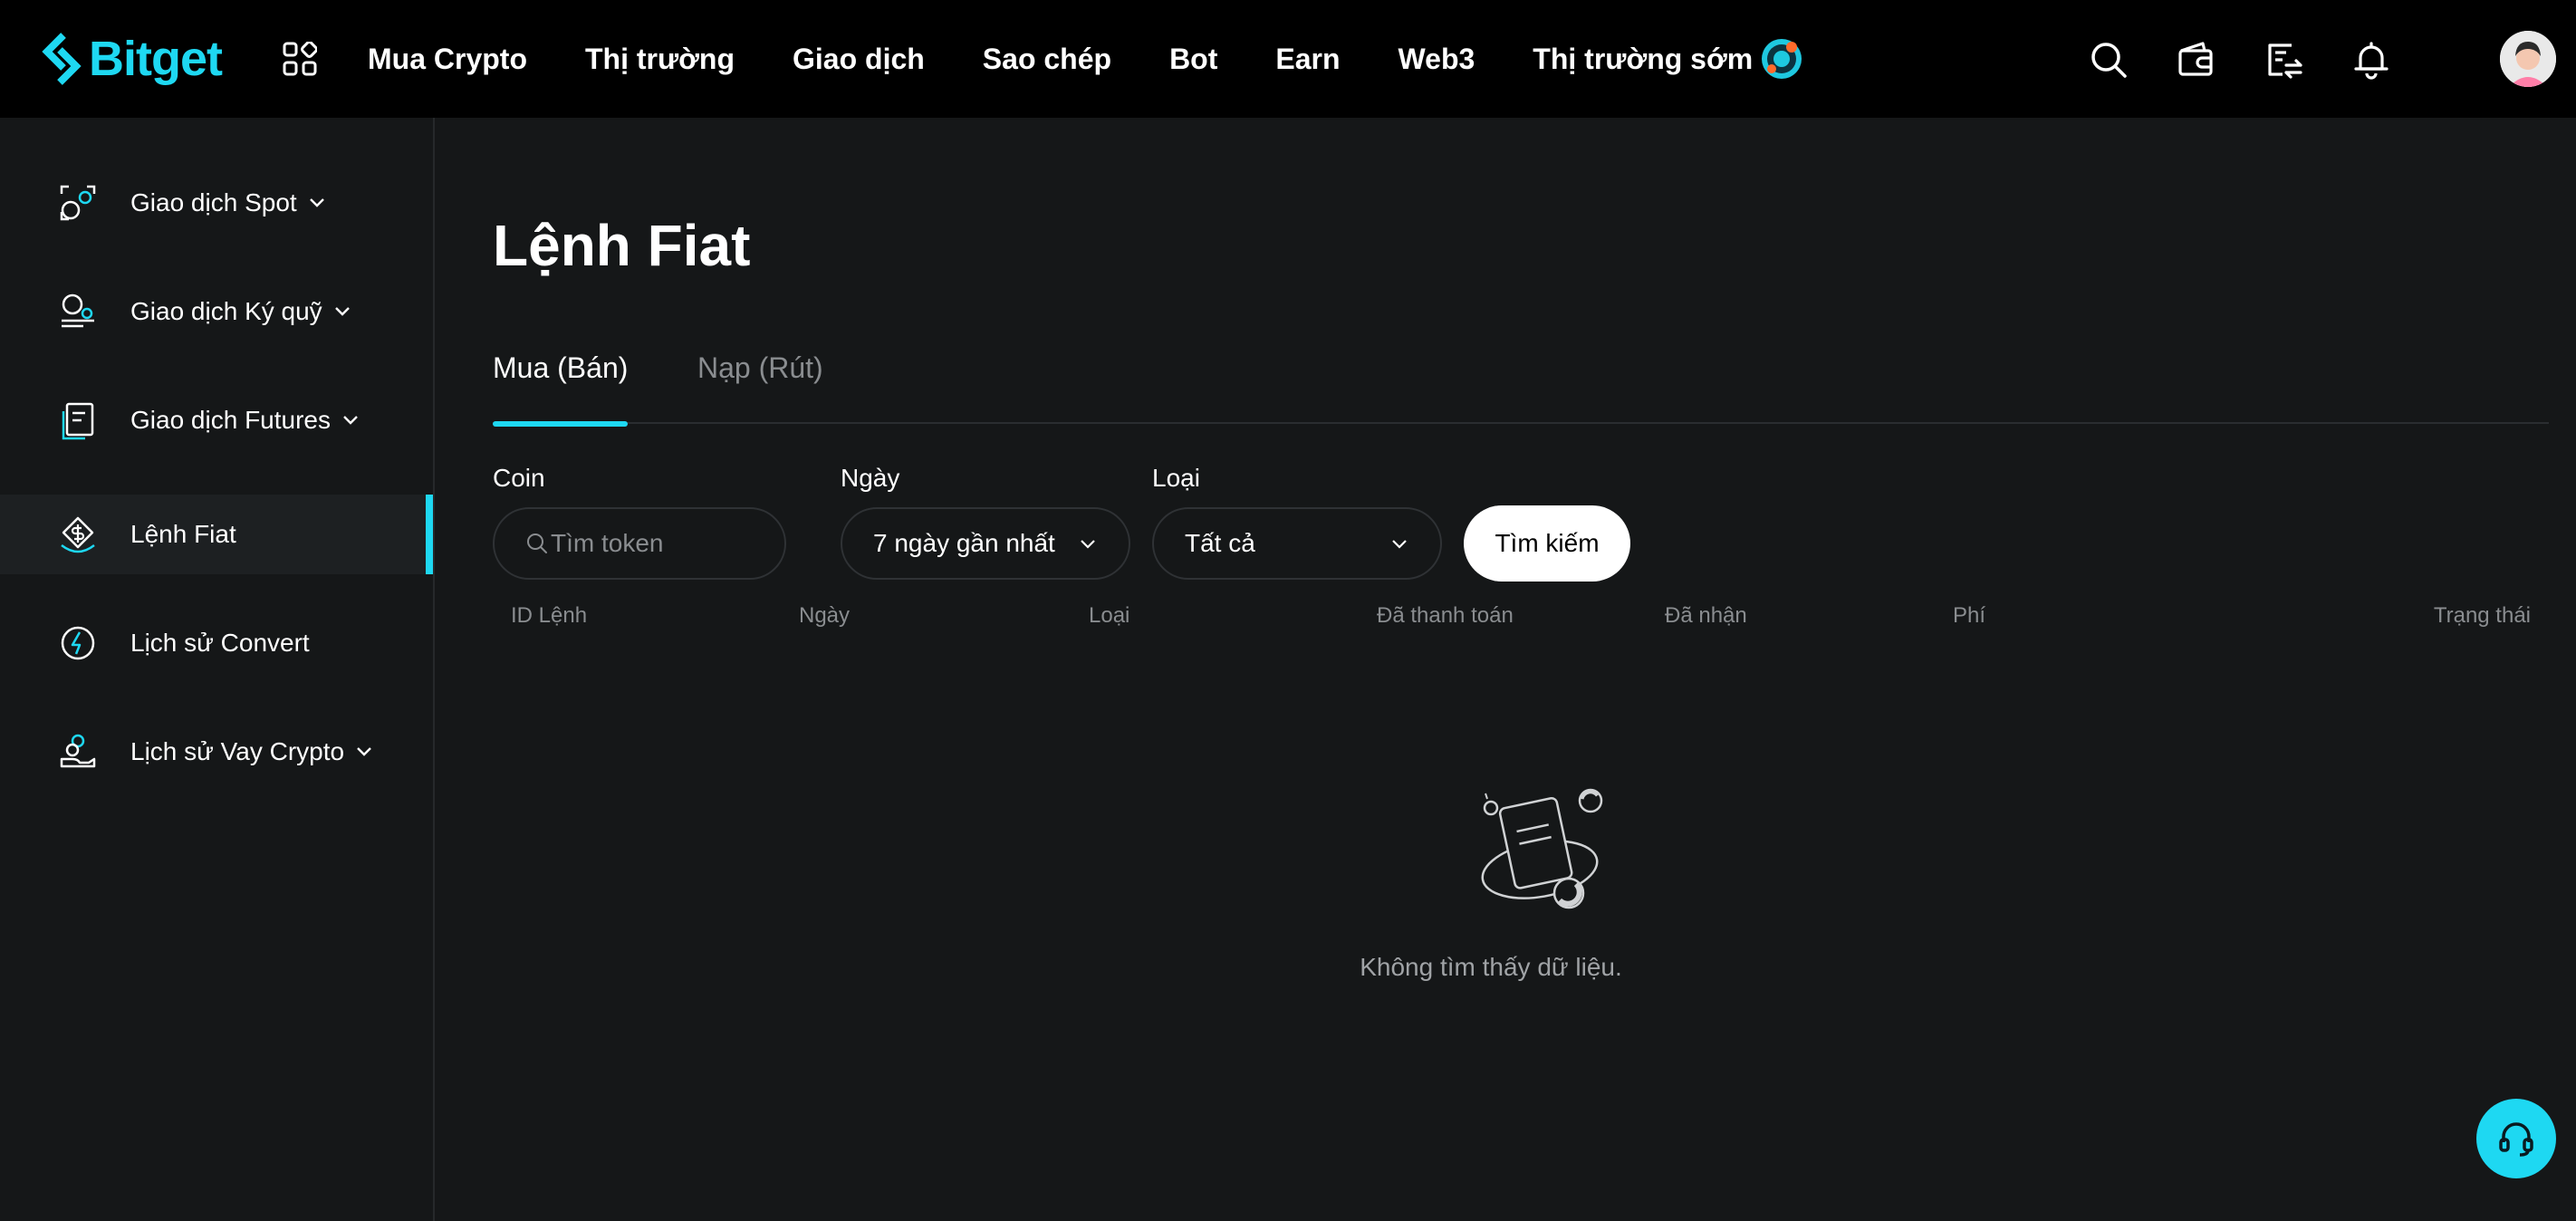  I want to click on nav-bot: Bot, so click(1193, 59).